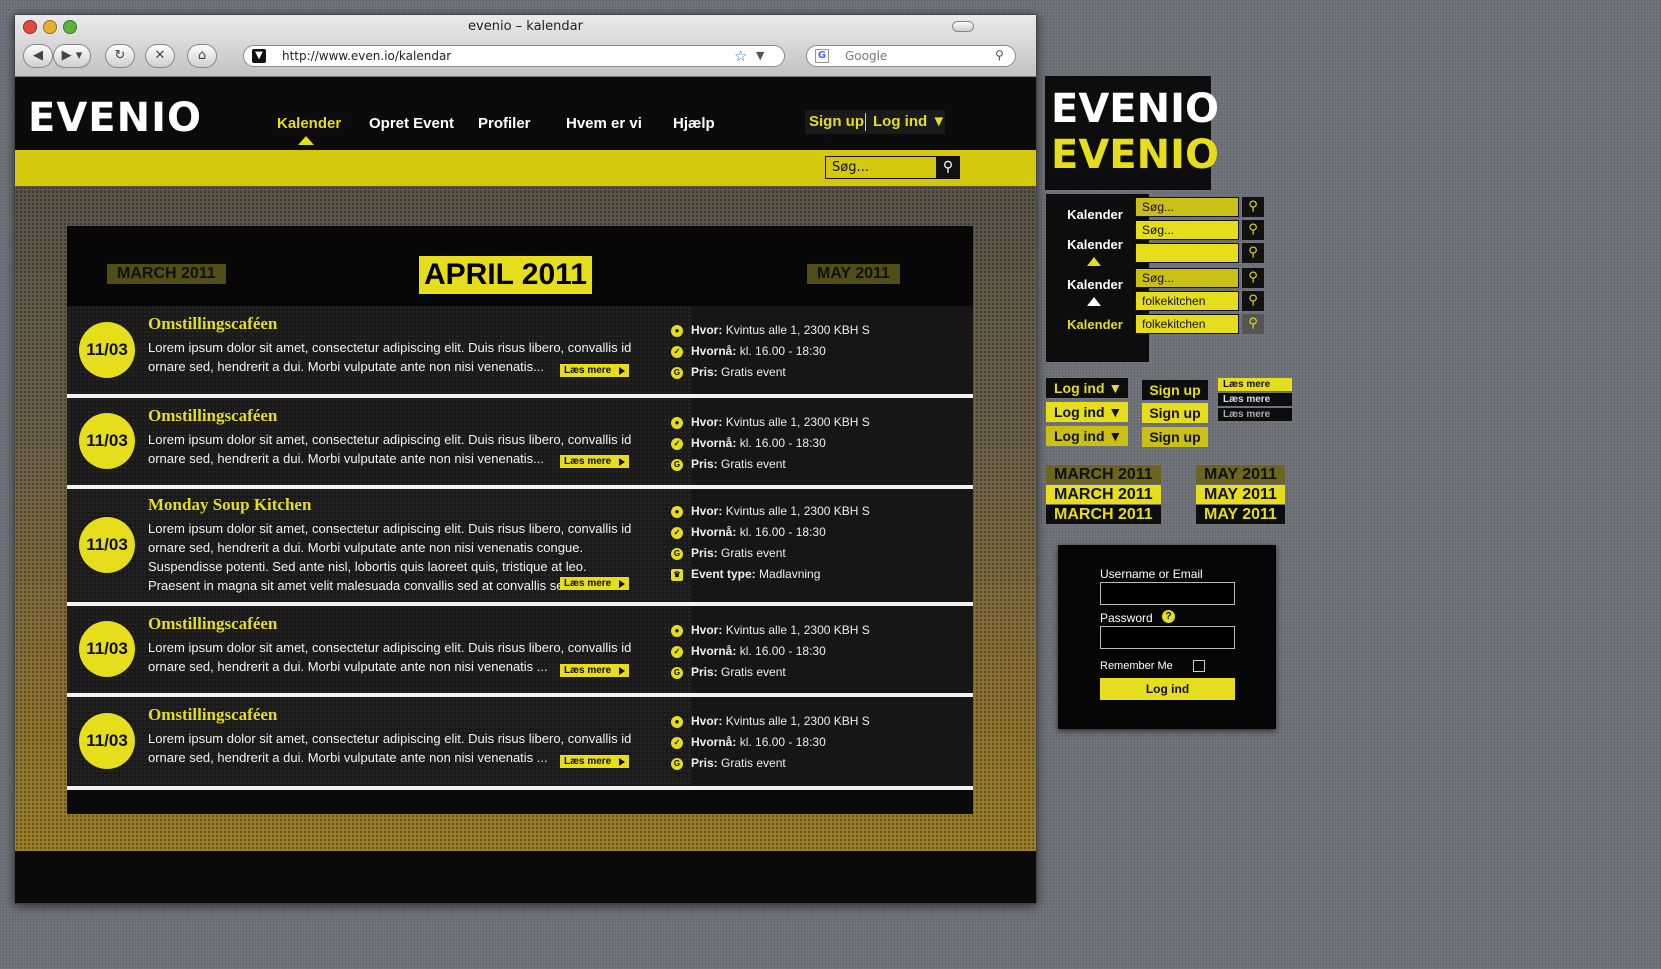 Image resolution: width=1661 pixels, height=969 pixels. Describe the element at coordinates (72, 56) in the screenshot. I see `forward-button: ▶ ▾` at that location.